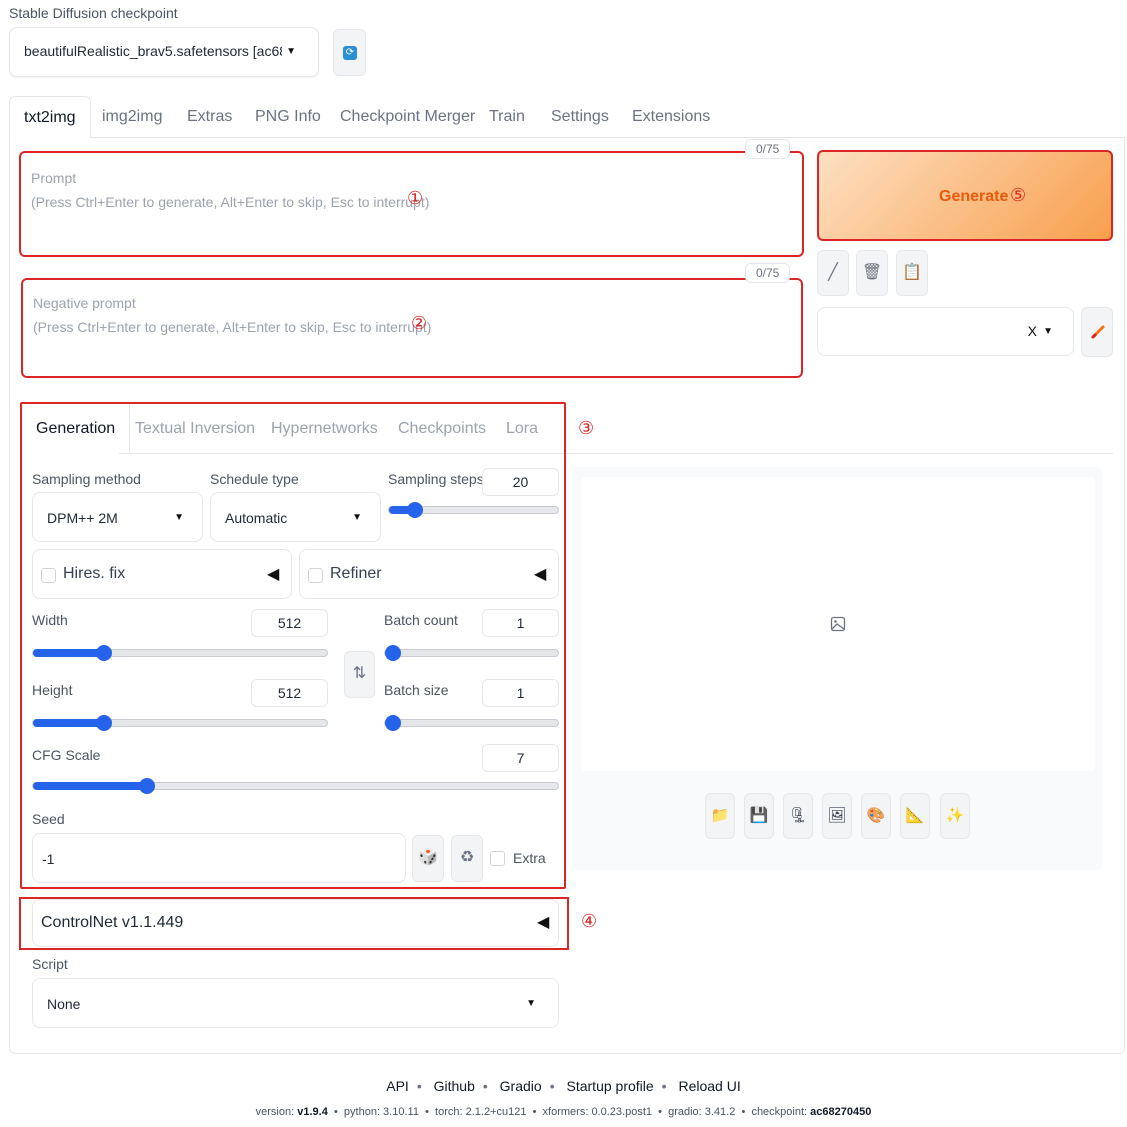 The width and height of the screenshot is (1127, 1127). What do you see at coordinates (295, 1003) in the screenshot?
I see `script-dropdown: None ▼` at bounding box center [295, 1003].